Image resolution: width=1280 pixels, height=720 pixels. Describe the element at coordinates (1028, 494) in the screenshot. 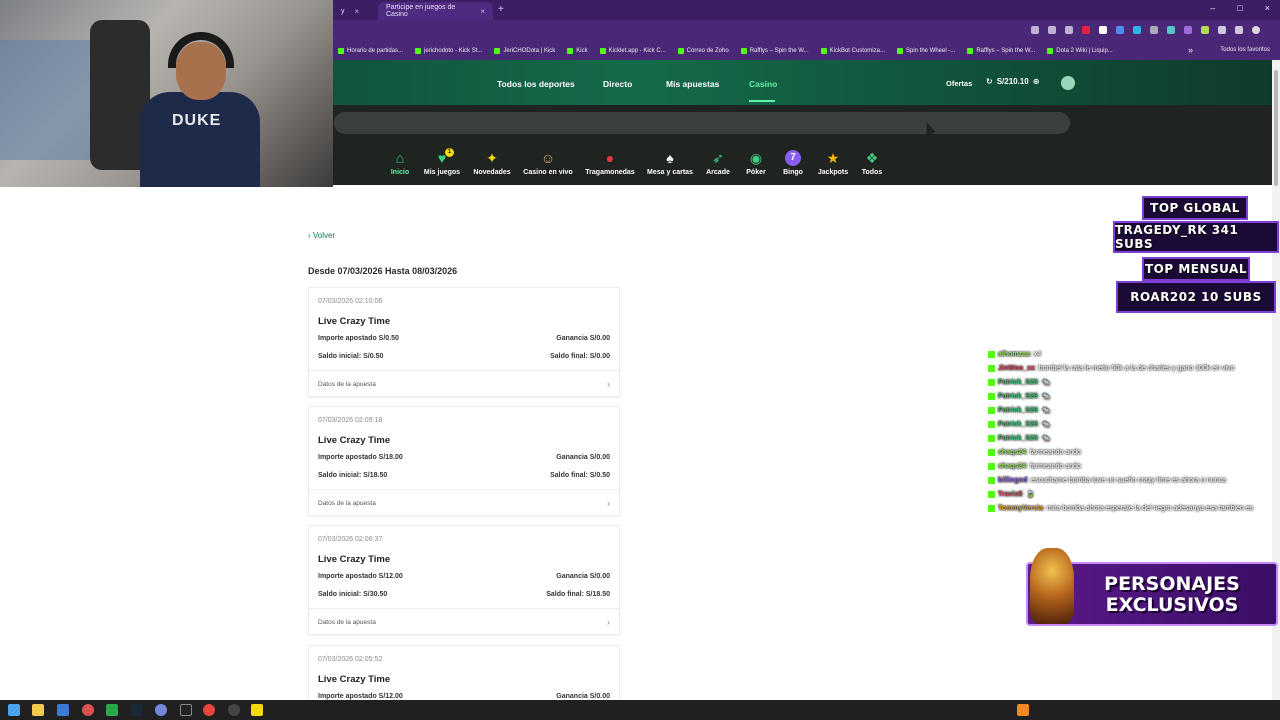

I see `chat-text: : 🍃` at that location.